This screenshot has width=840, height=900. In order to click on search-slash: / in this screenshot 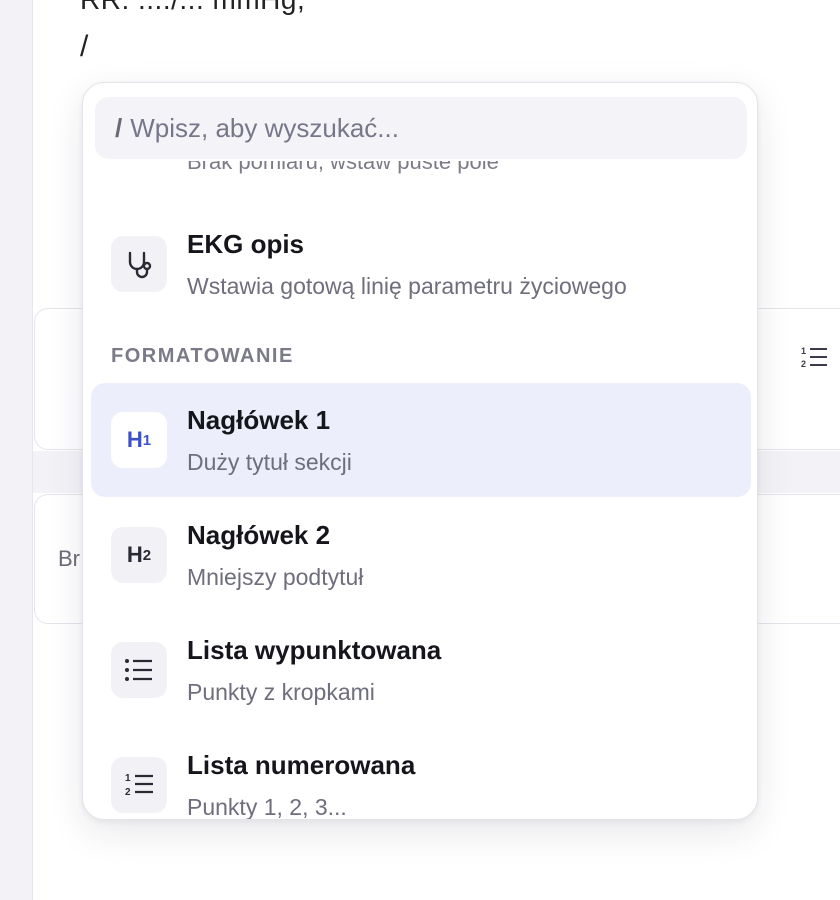, I will do `click(119, 127)`.